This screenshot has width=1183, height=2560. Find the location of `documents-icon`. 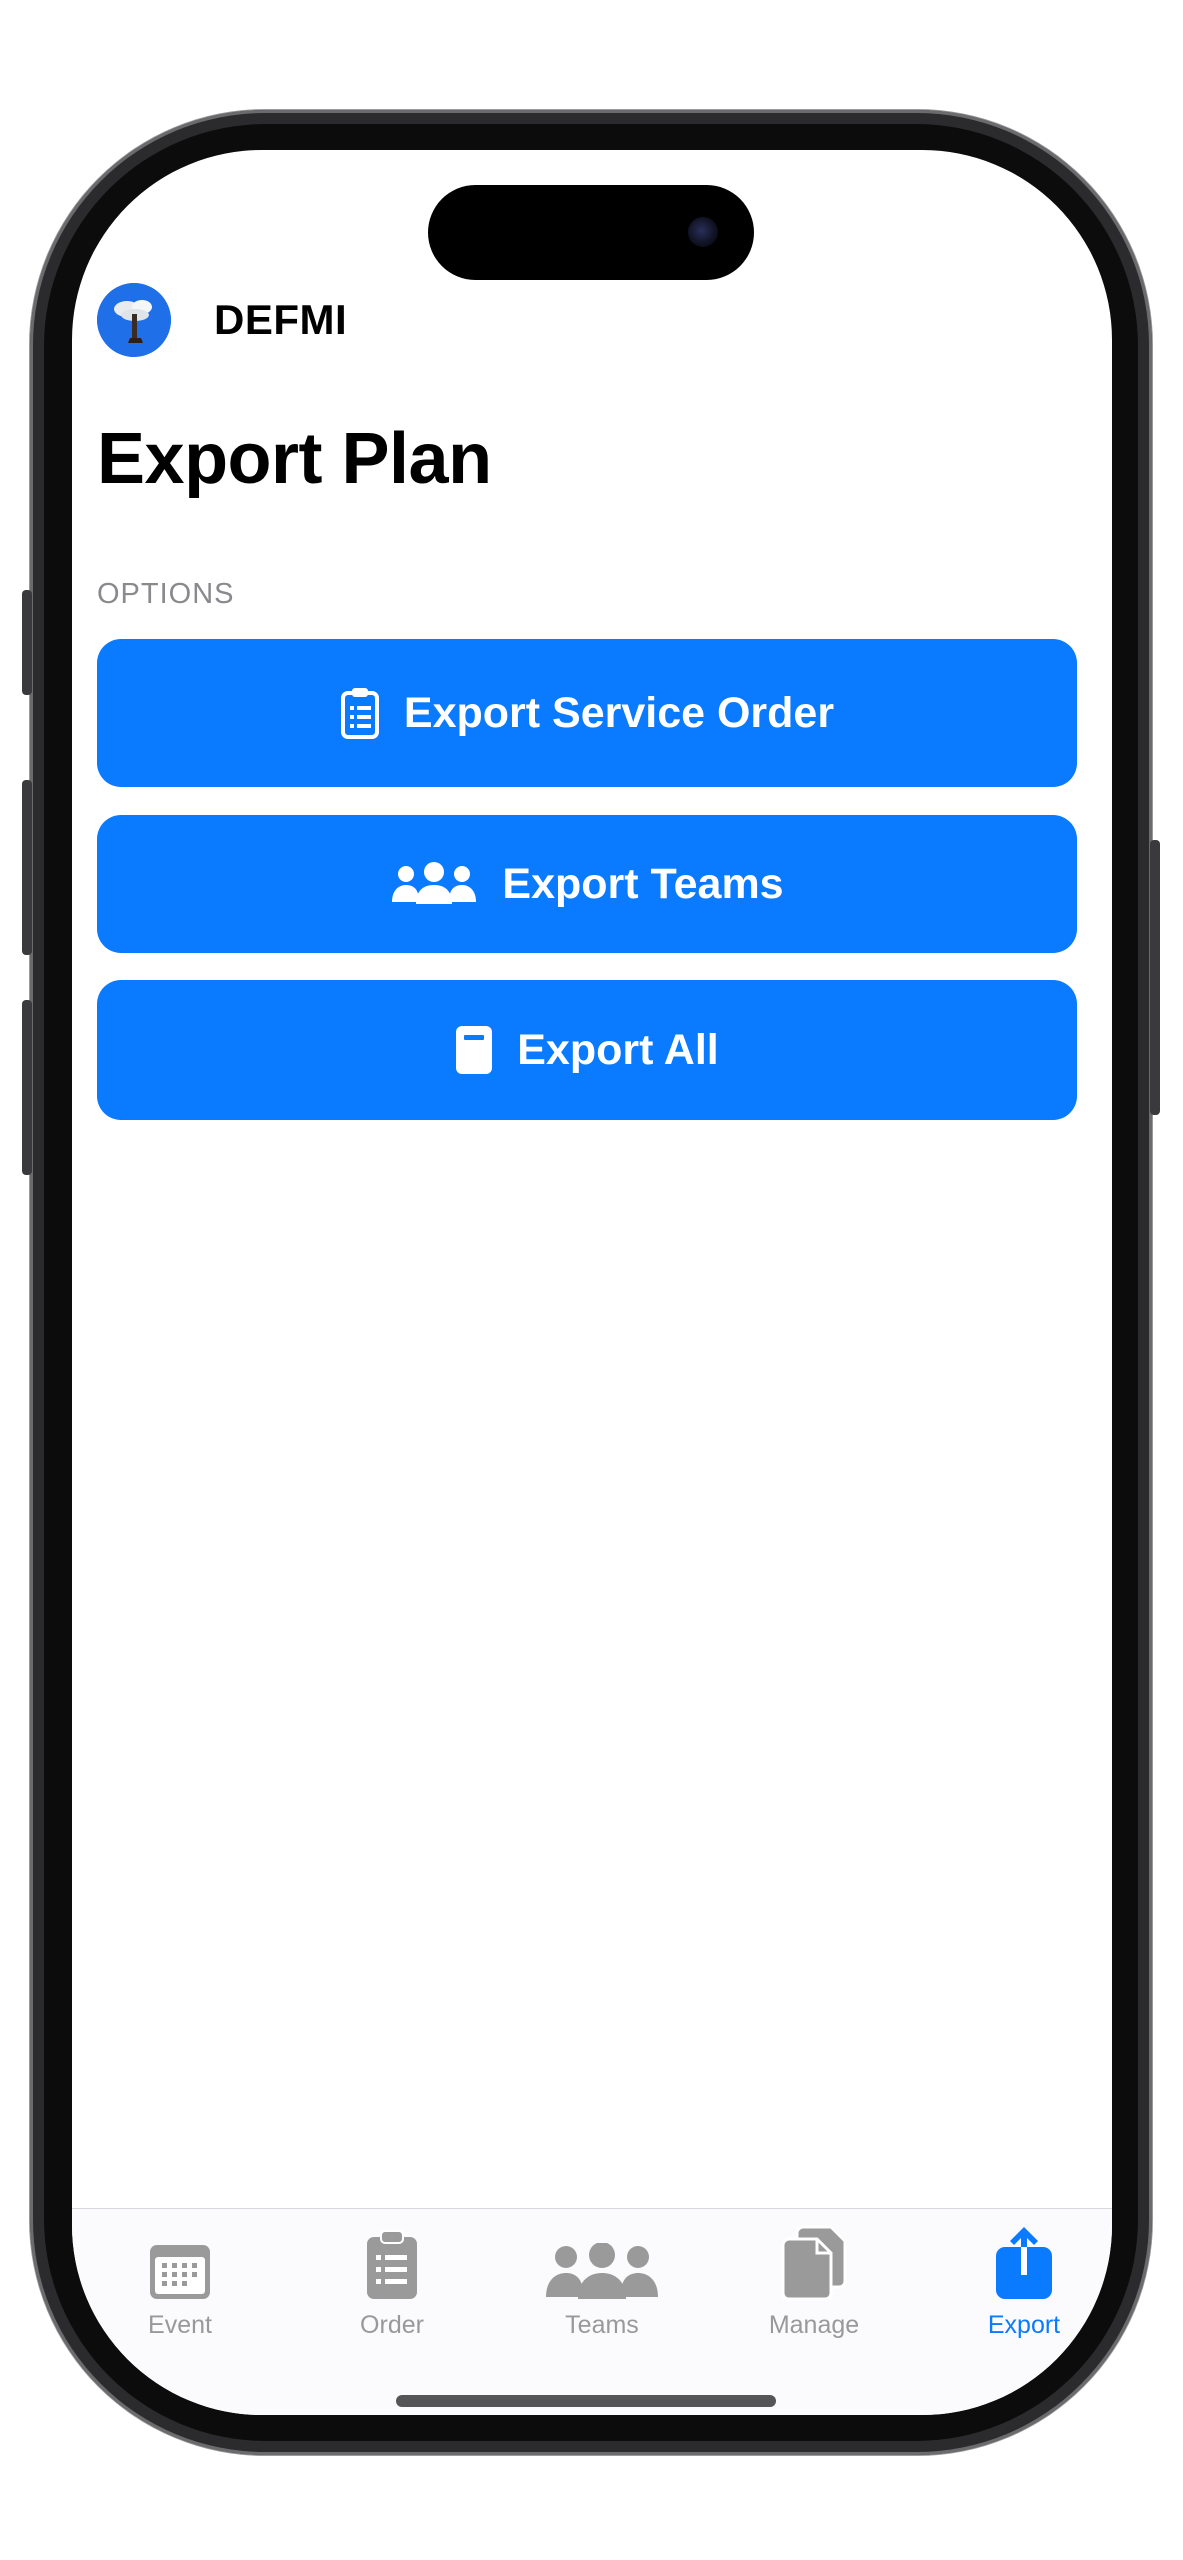

documents-icon is located at coordinates (814, 2260).